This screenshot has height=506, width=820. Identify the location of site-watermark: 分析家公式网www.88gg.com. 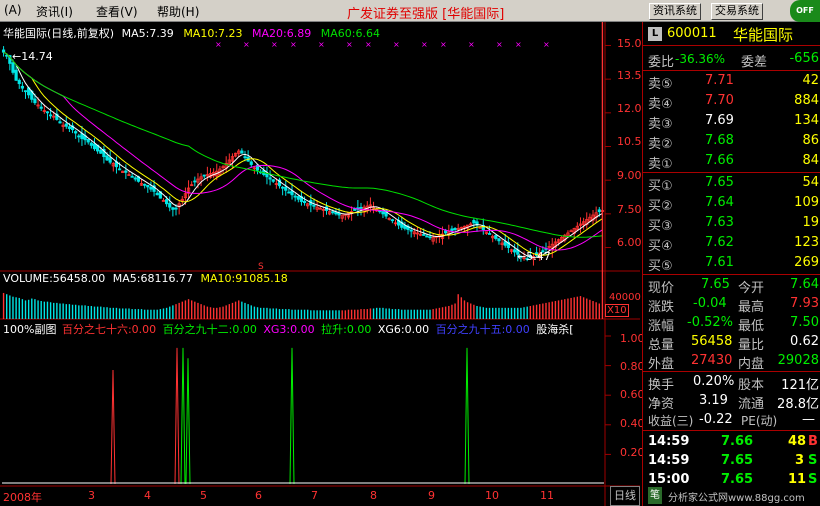
(736, 498).